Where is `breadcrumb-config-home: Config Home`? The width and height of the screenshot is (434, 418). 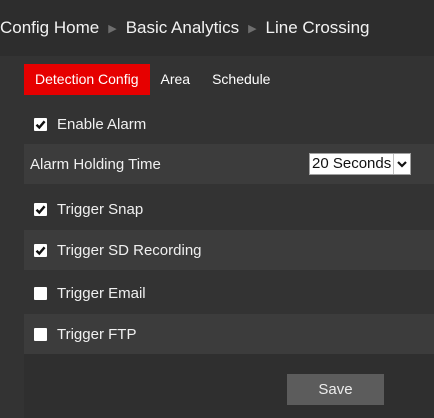
breadcrumb-config-home: Config Home is located at coordinates (49, 28).